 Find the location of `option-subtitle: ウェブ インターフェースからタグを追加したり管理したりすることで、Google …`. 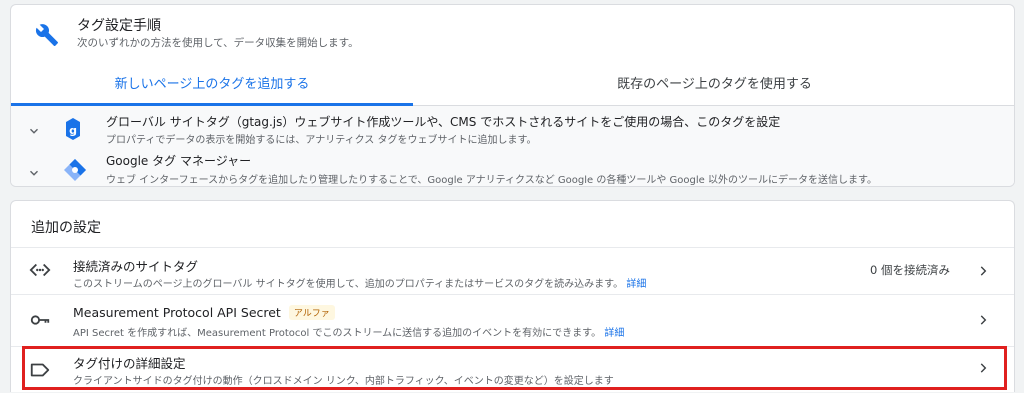

option-subtitle: ウェブ インターフェースからタグを追加したり管理したりすることで、Google … is located at coordinates (491, 180).